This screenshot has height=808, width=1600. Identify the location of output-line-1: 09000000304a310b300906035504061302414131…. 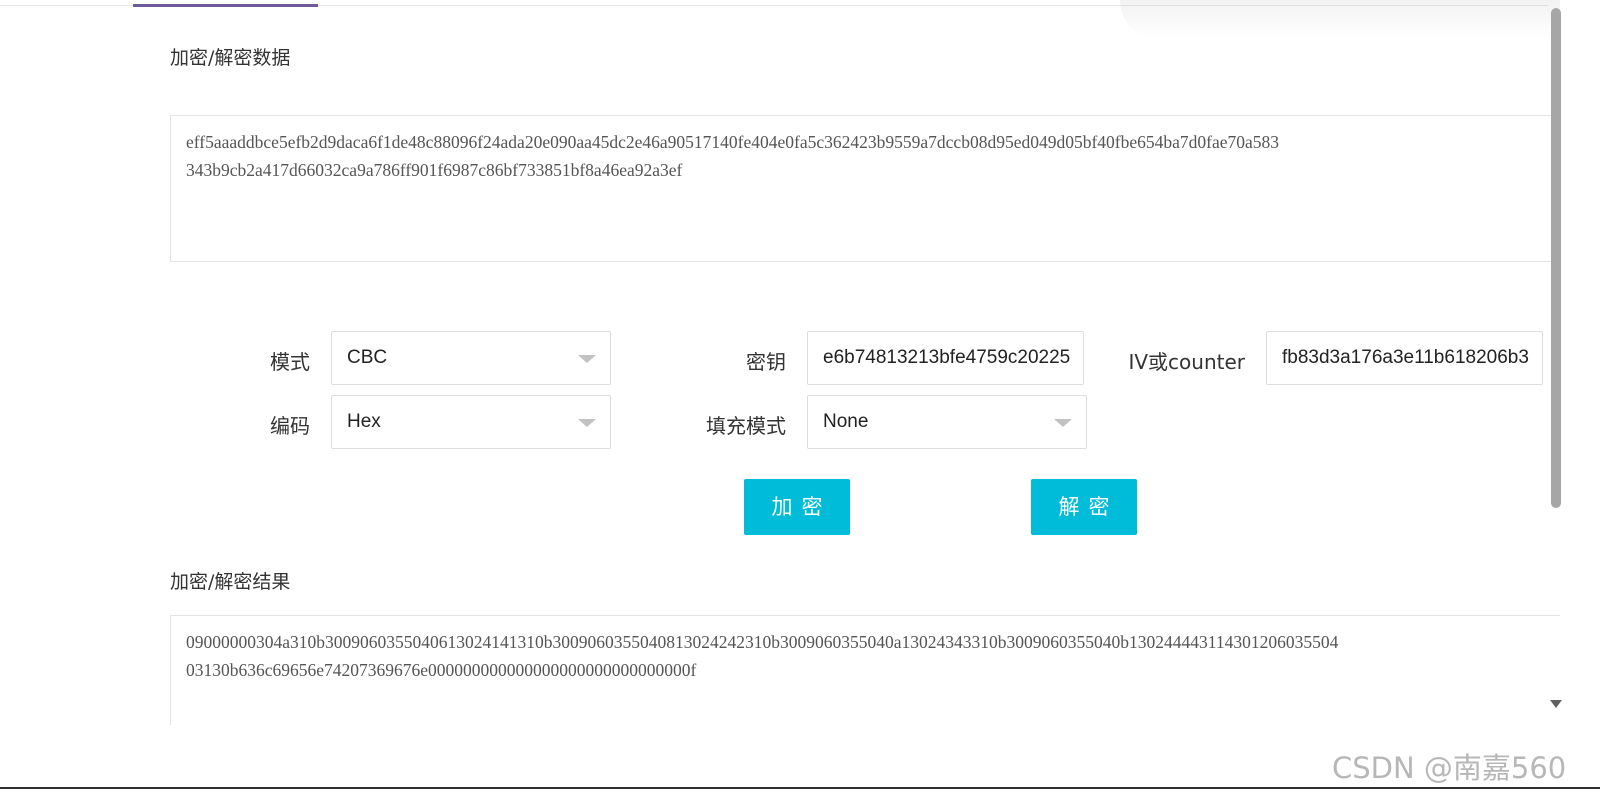
(762, 642).